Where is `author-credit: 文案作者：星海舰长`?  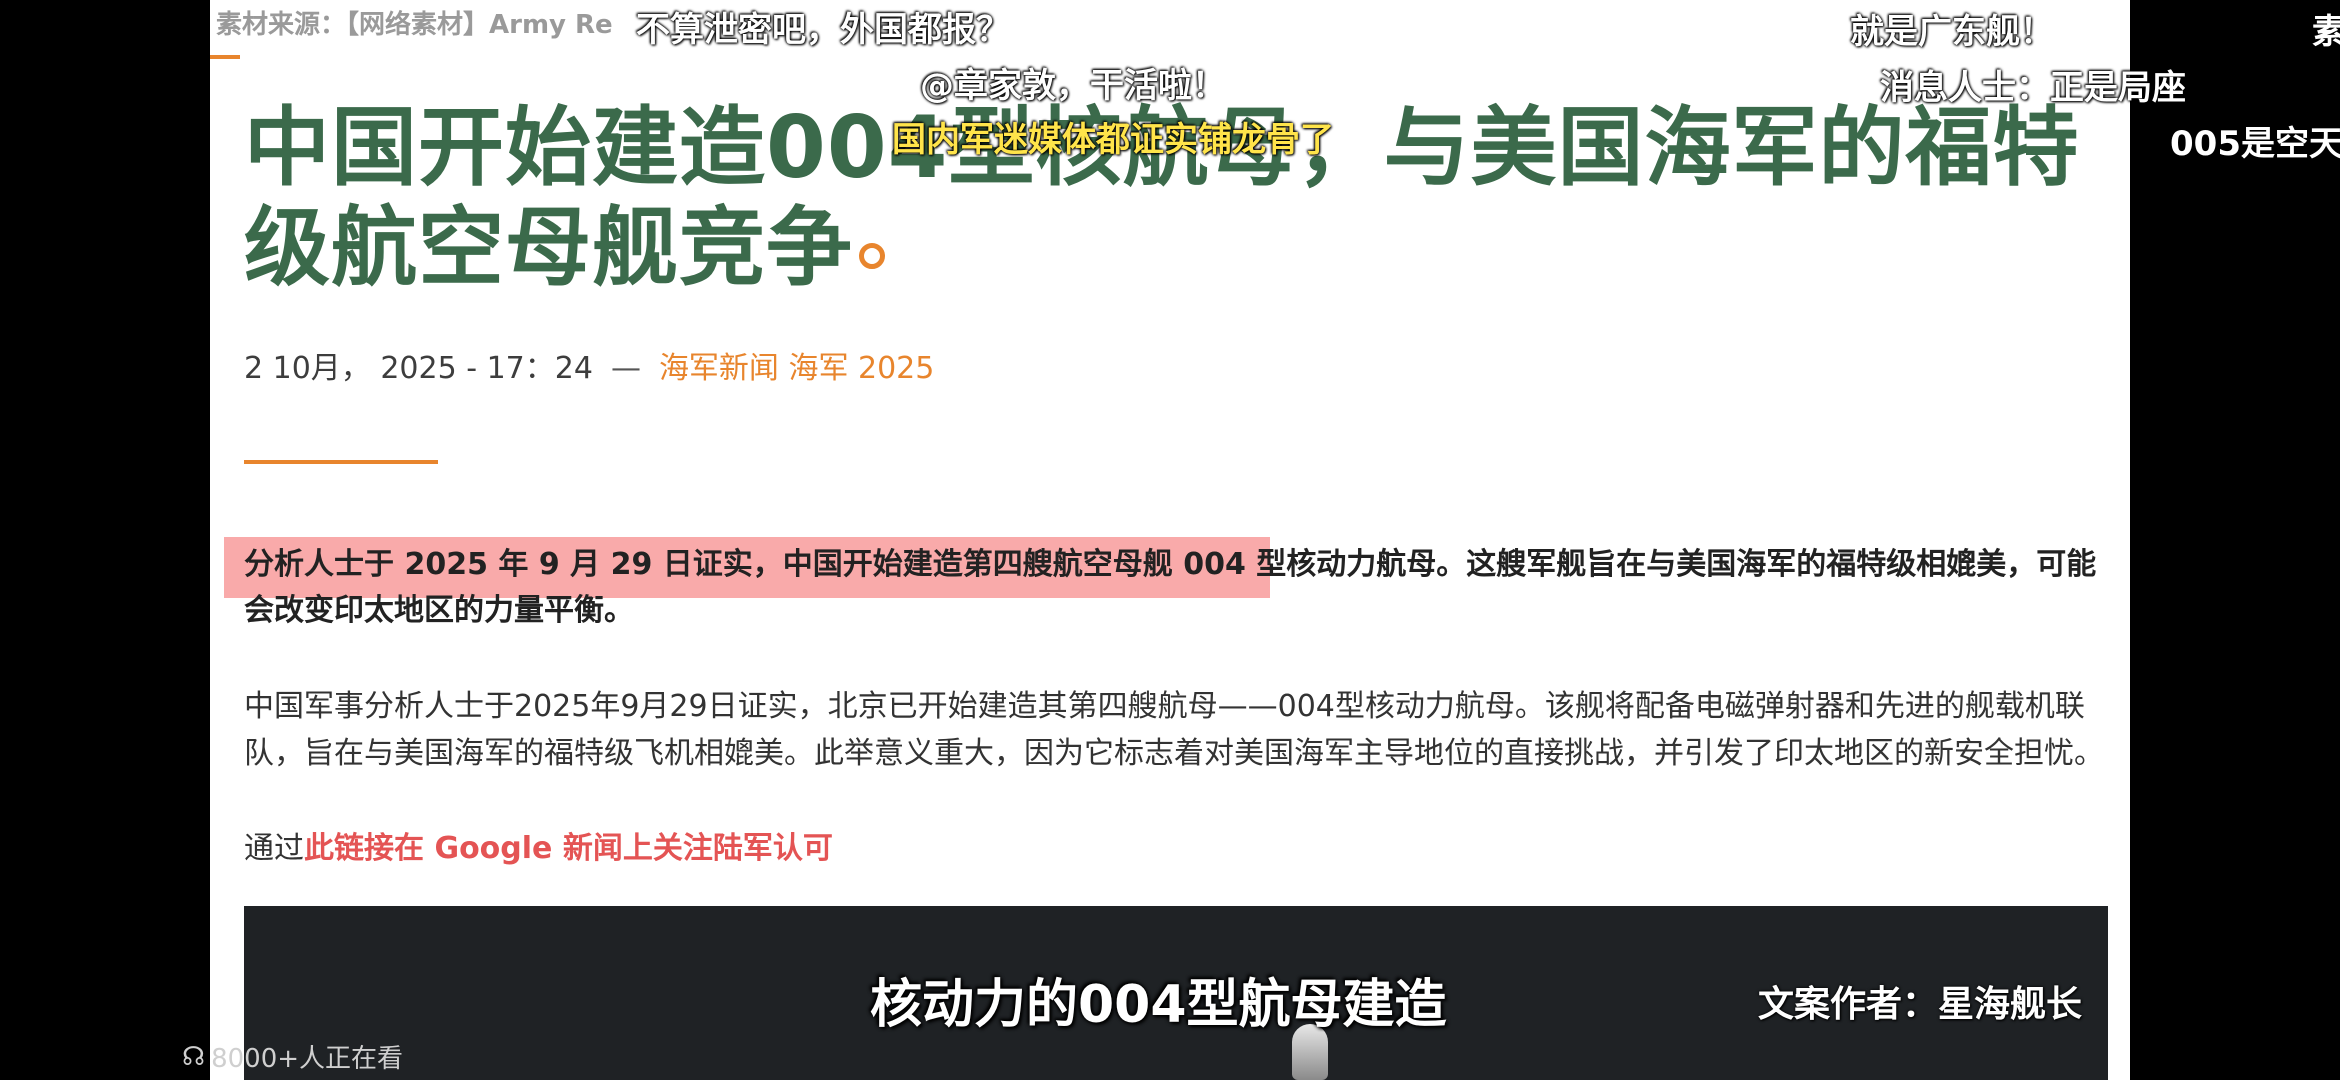 author-credit: 文案作者：星海舰长 is located at coordinates (1920, 1004).